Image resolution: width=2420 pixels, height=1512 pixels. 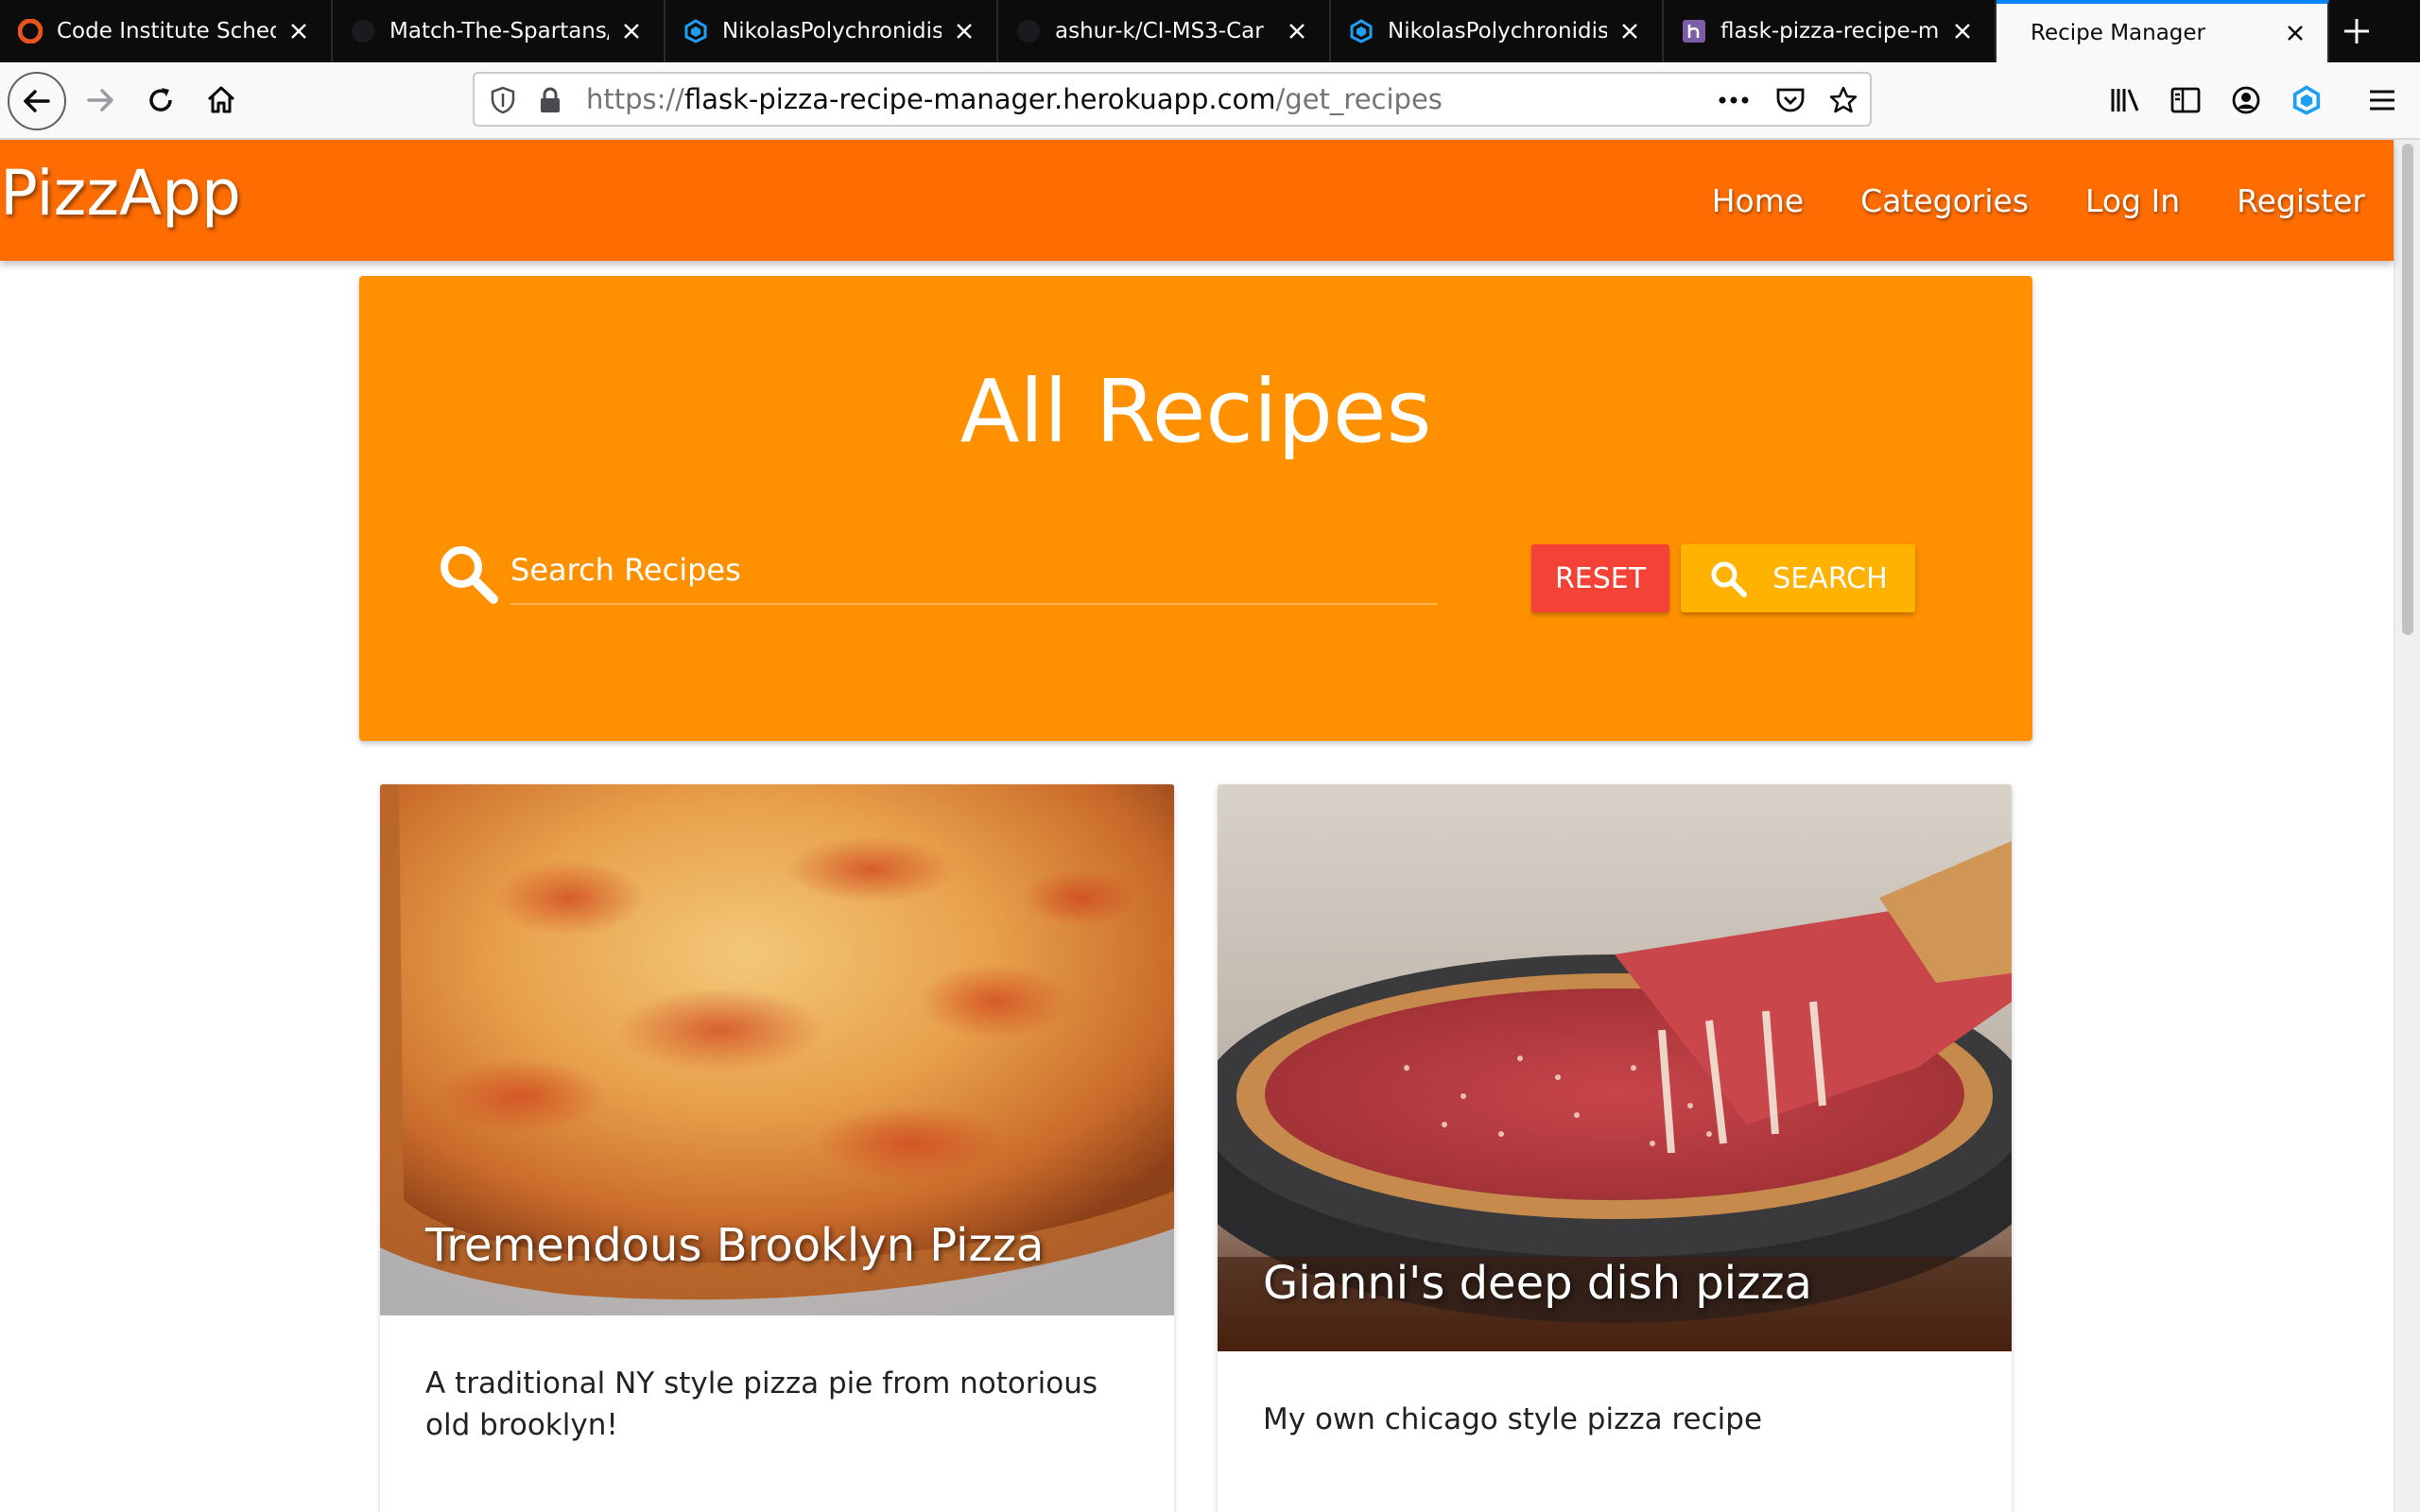 I want to click on code-institute-icon, so click(x=30, y=31).